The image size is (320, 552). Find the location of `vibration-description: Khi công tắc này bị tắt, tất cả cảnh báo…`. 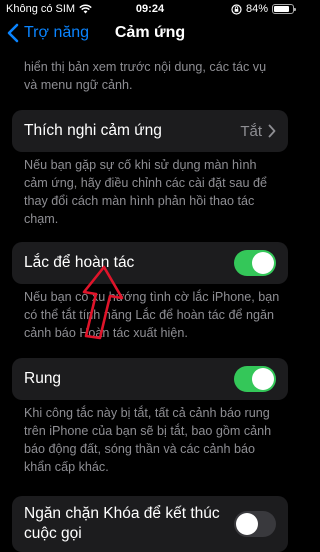

vibration-description: Khi công tắc này bị tắt, tất cả cảnh báo… is located at coordinates (148, 440).